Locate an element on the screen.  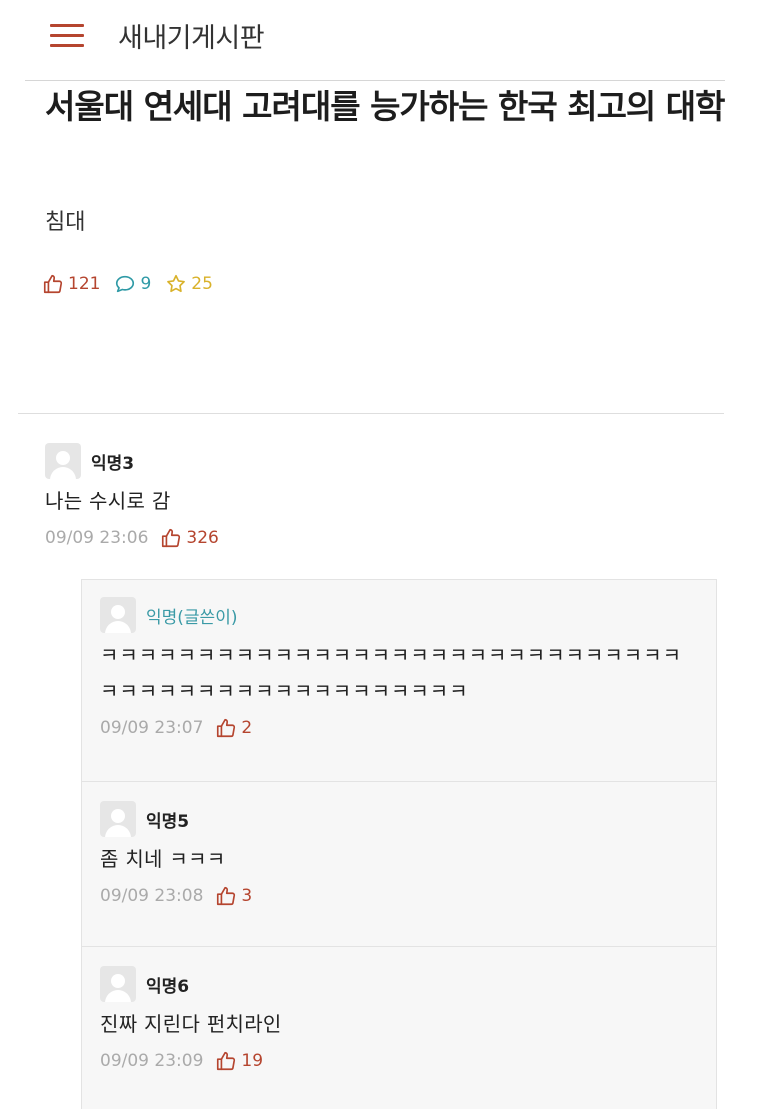
post-body: 침대 is located at coordinates (65, 222).